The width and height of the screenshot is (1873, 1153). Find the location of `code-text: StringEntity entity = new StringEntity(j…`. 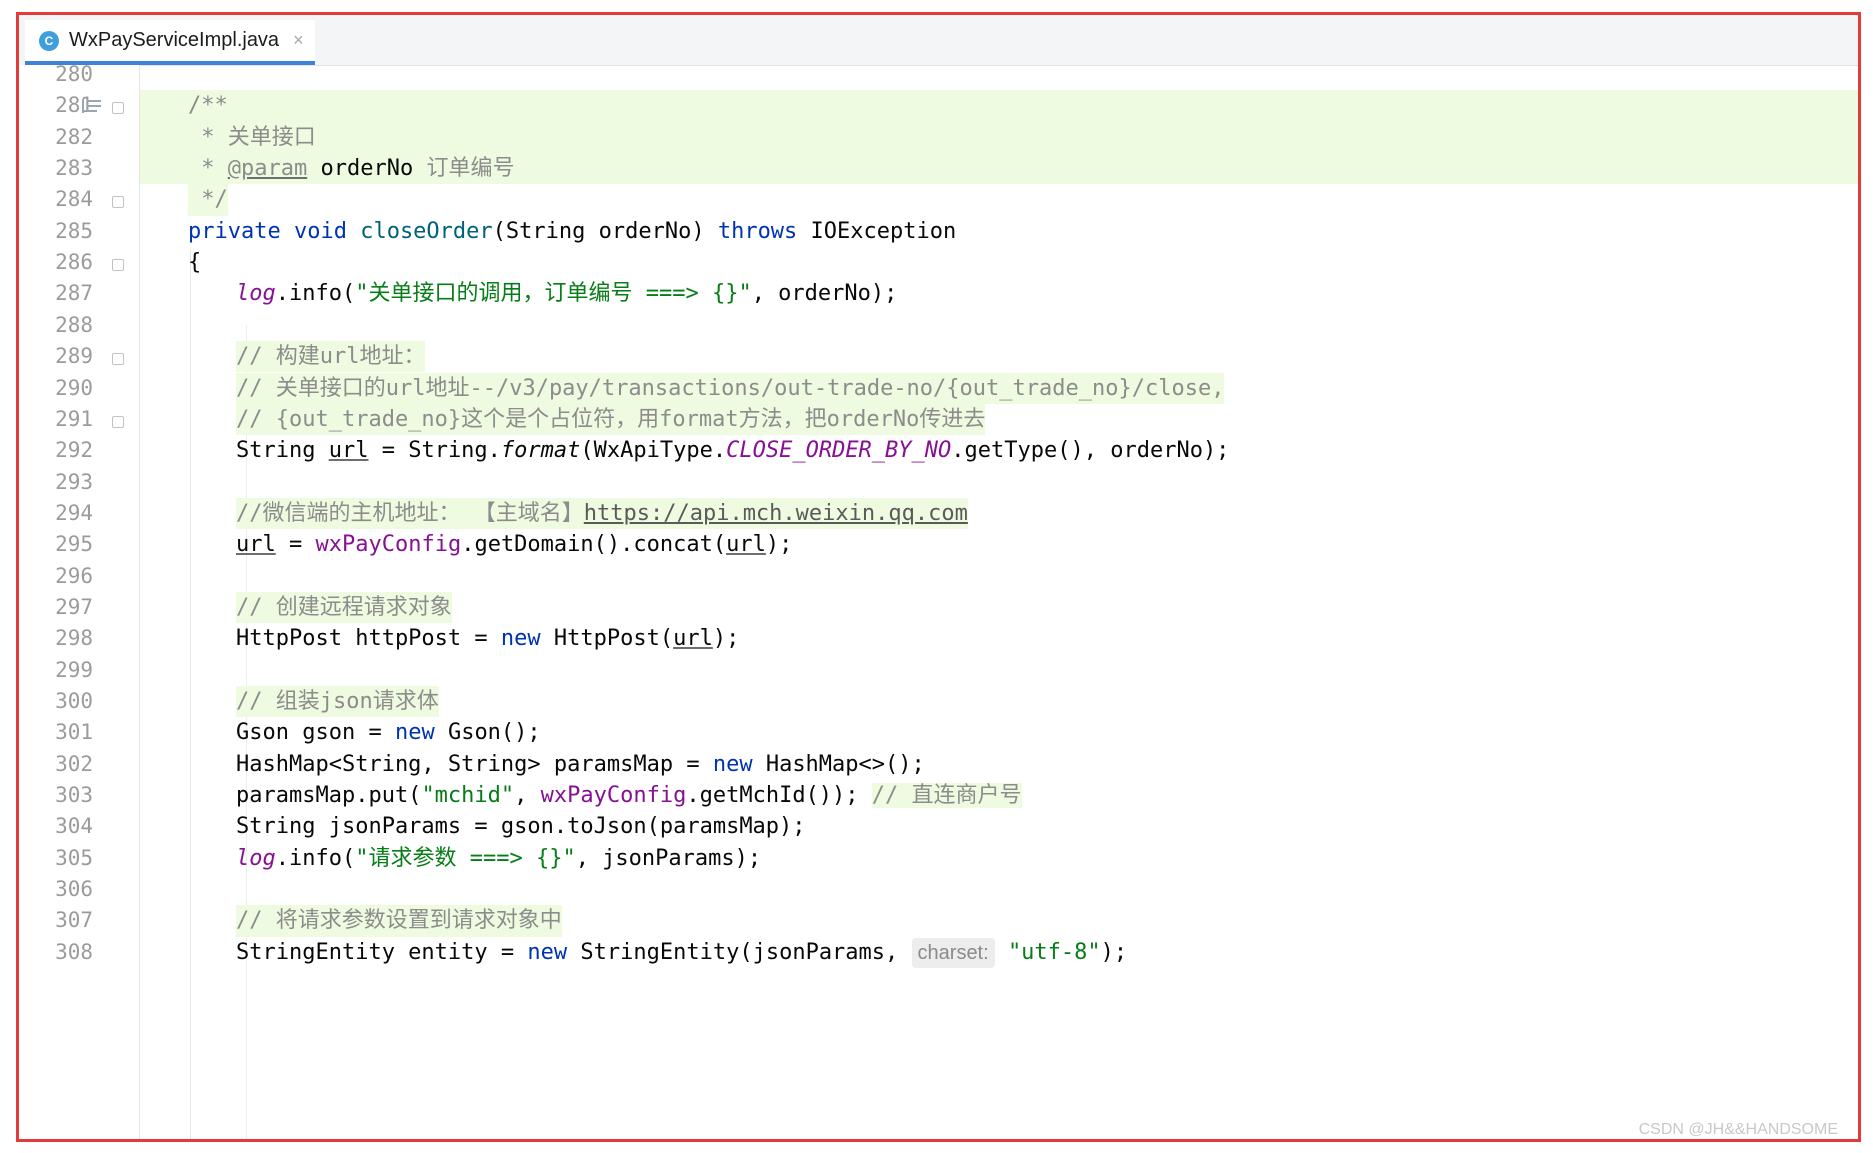

code-text: StringEntity entity = new StringEntity(j… is located at coordinates (681, 952).